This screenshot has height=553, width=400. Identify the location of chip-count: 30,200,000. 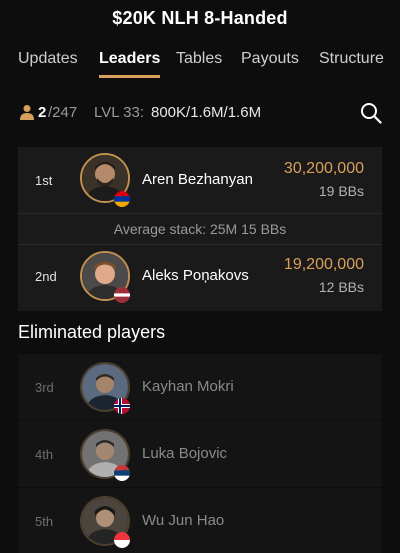
(323, 168).